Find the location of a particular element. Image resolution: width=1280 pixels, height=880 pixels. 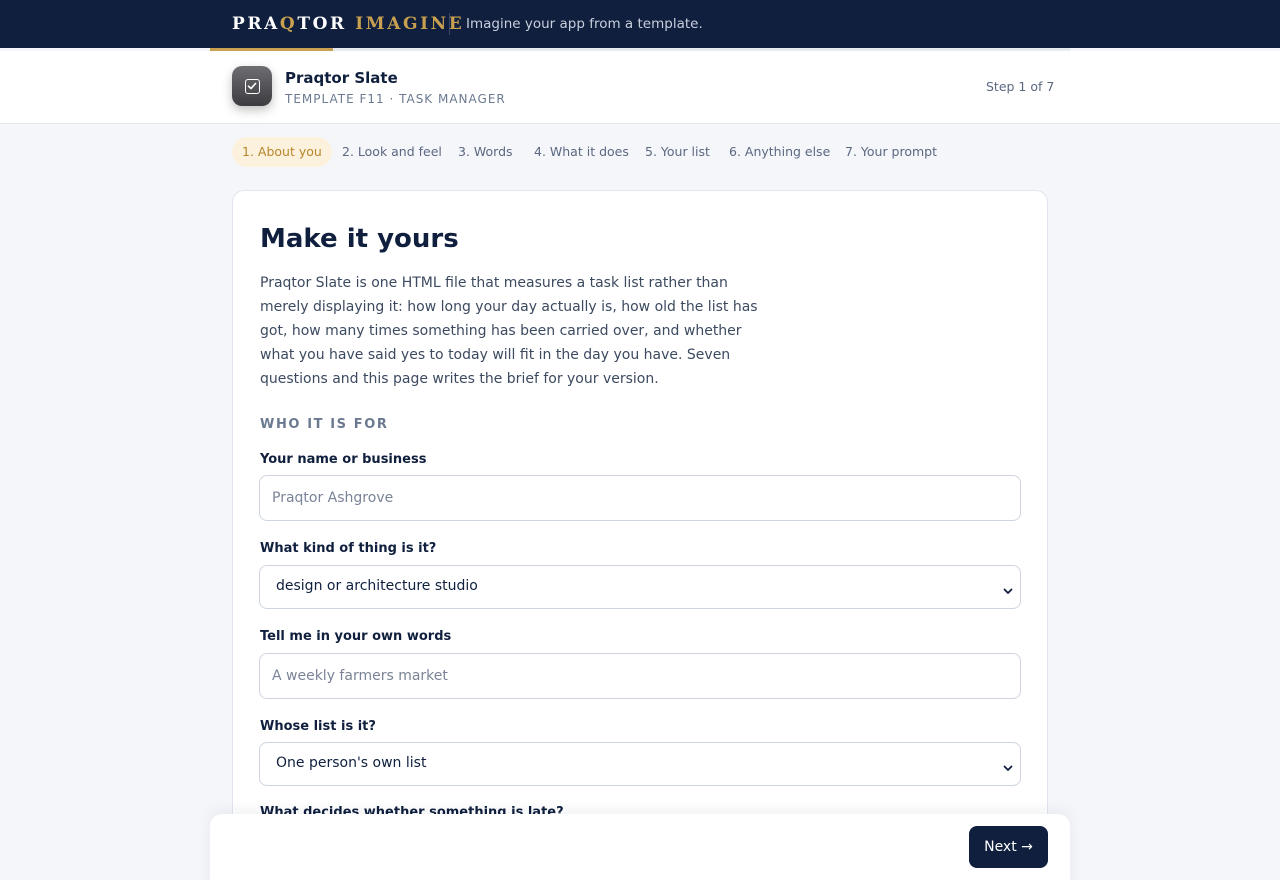

brand-divider is located at coordinates (449, 24).